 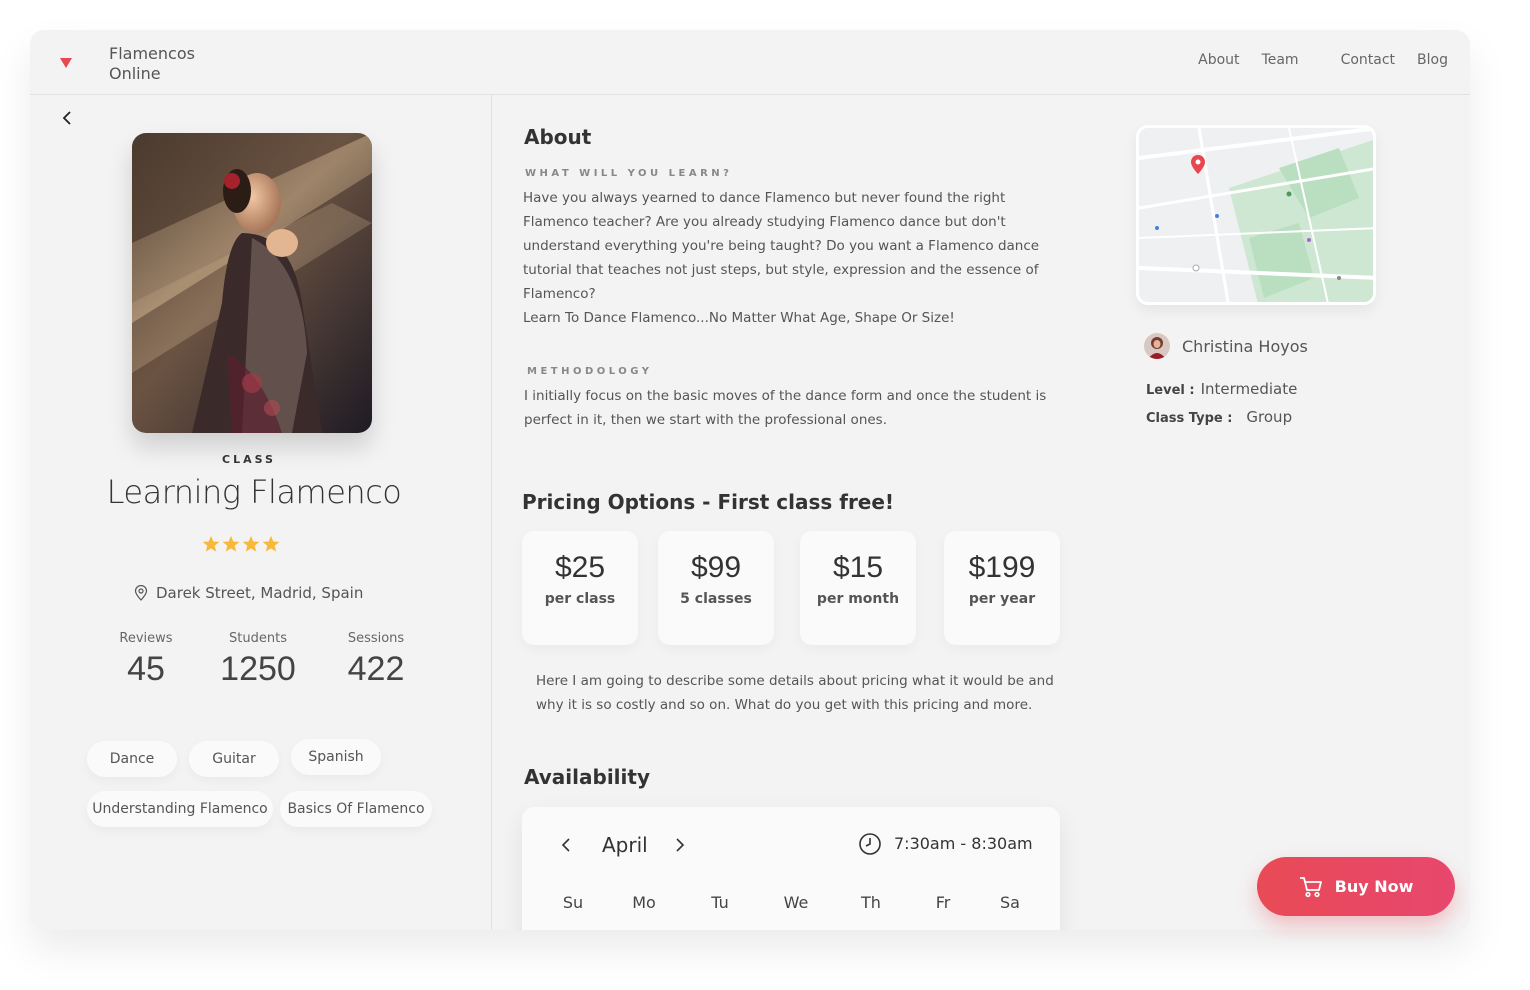 What do you see at coordinates (858, 567) in the screenshot?
I see `price-amount: $15` at bounding box center [858, 567].